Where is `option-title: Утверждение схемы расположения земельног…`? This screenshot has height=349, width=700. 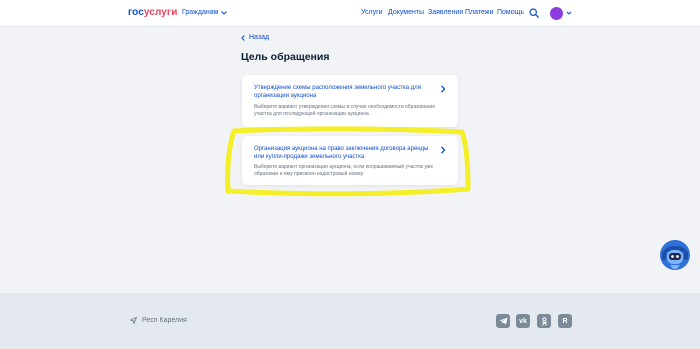 option-title: Утверждение схемы расположения земельног… is located at coordinates (337, 92).